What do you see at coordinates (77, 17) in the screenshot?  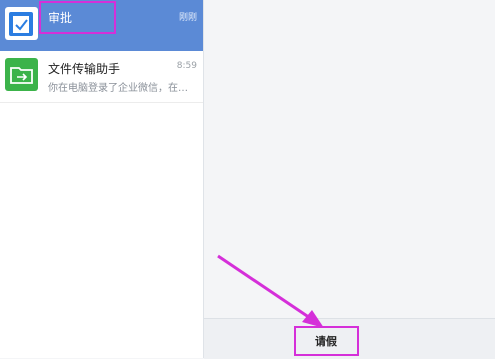 I see `approval-highlight-box` at bounding box center [77, 17].